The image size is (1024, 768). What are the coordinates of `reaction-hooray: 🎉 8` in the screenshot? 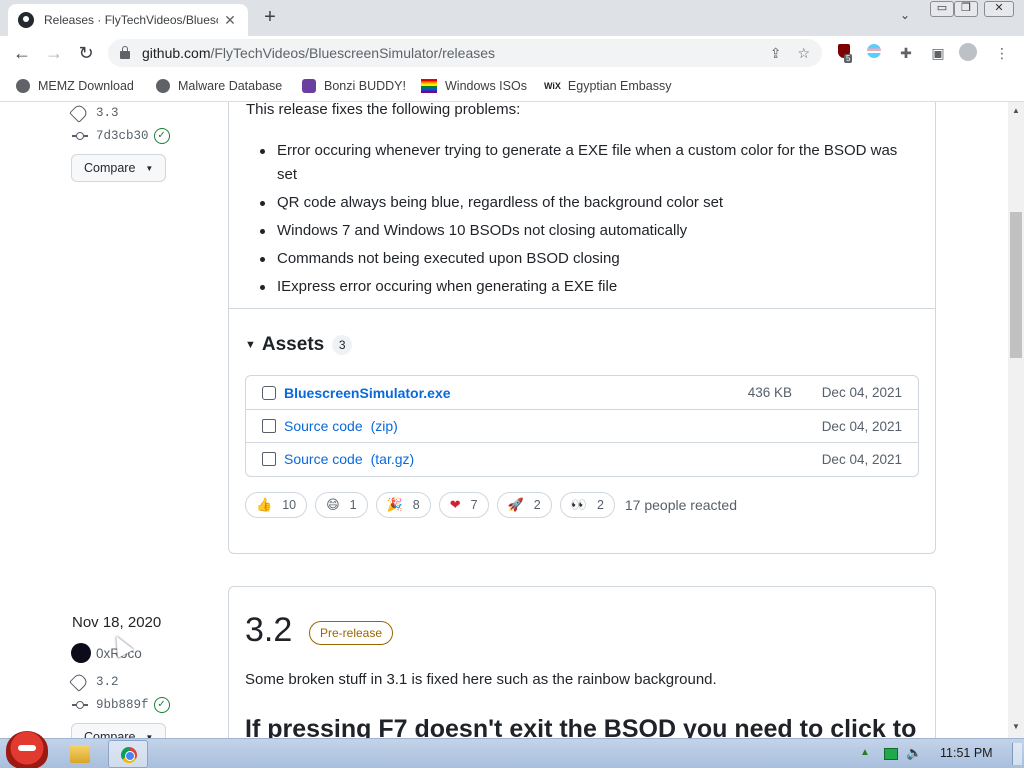 It's located at (403, 505).